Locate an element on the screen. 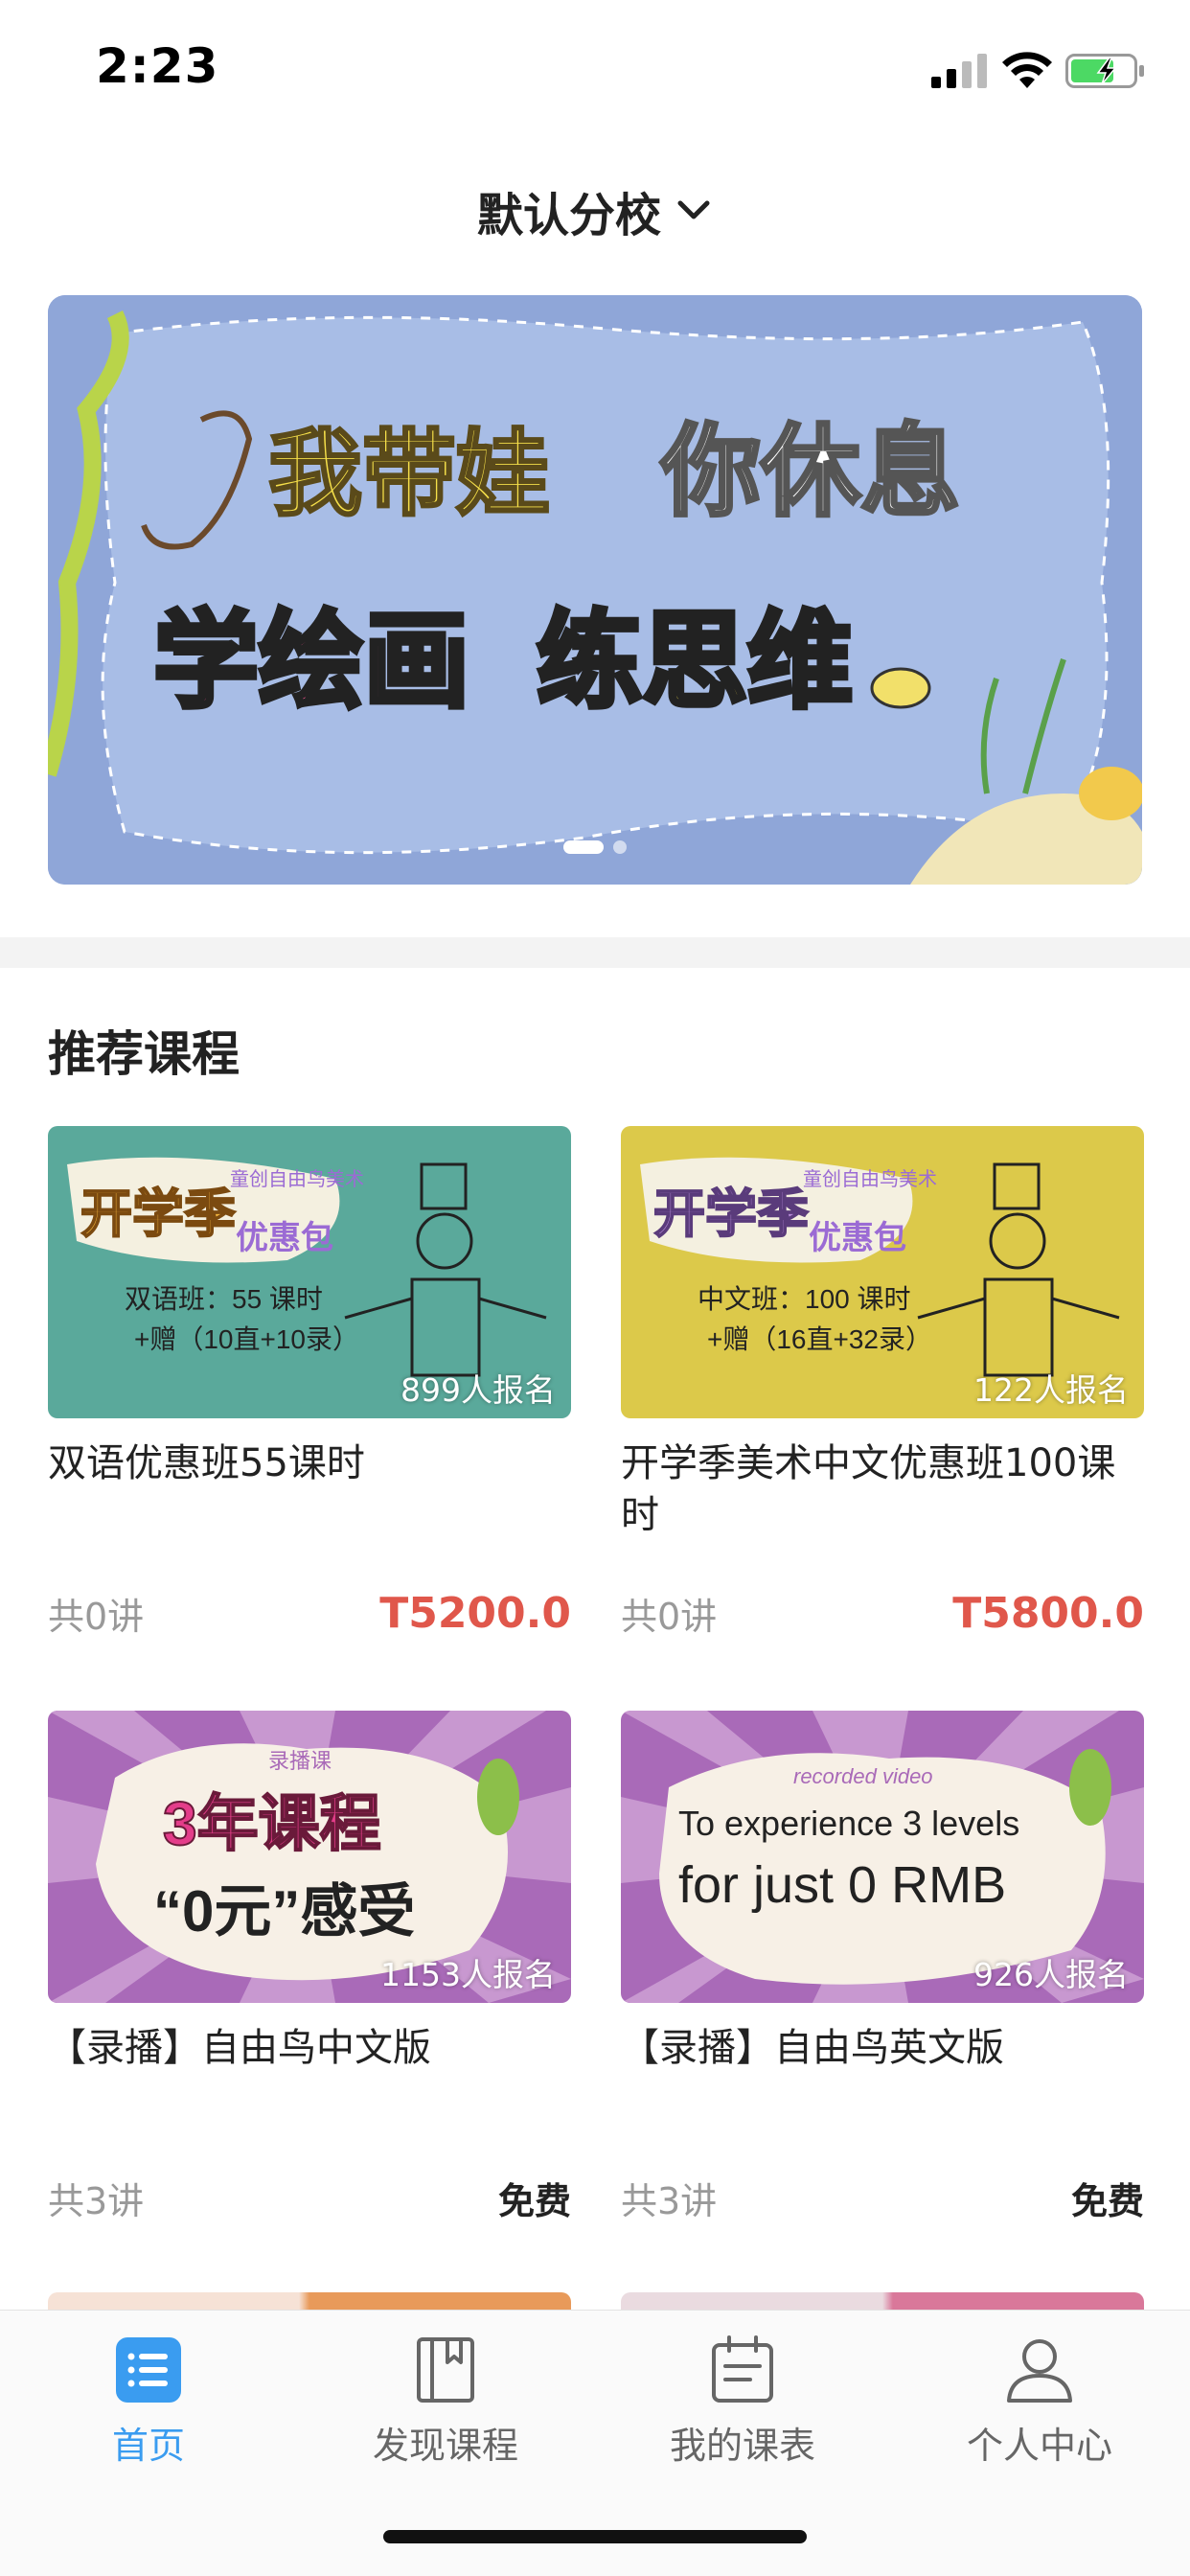 The image size is (1190, 2576). svg-text: “0元”感受 is located at coordinates (284, 1911).